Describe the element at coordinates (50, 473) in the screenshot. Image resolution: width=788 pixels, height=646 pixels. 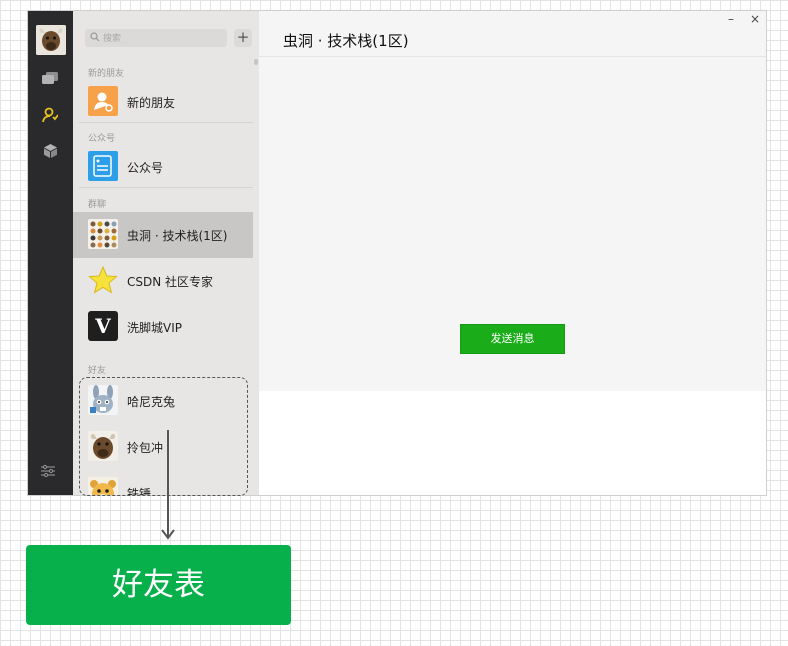
I see `settings-icon` at that location.